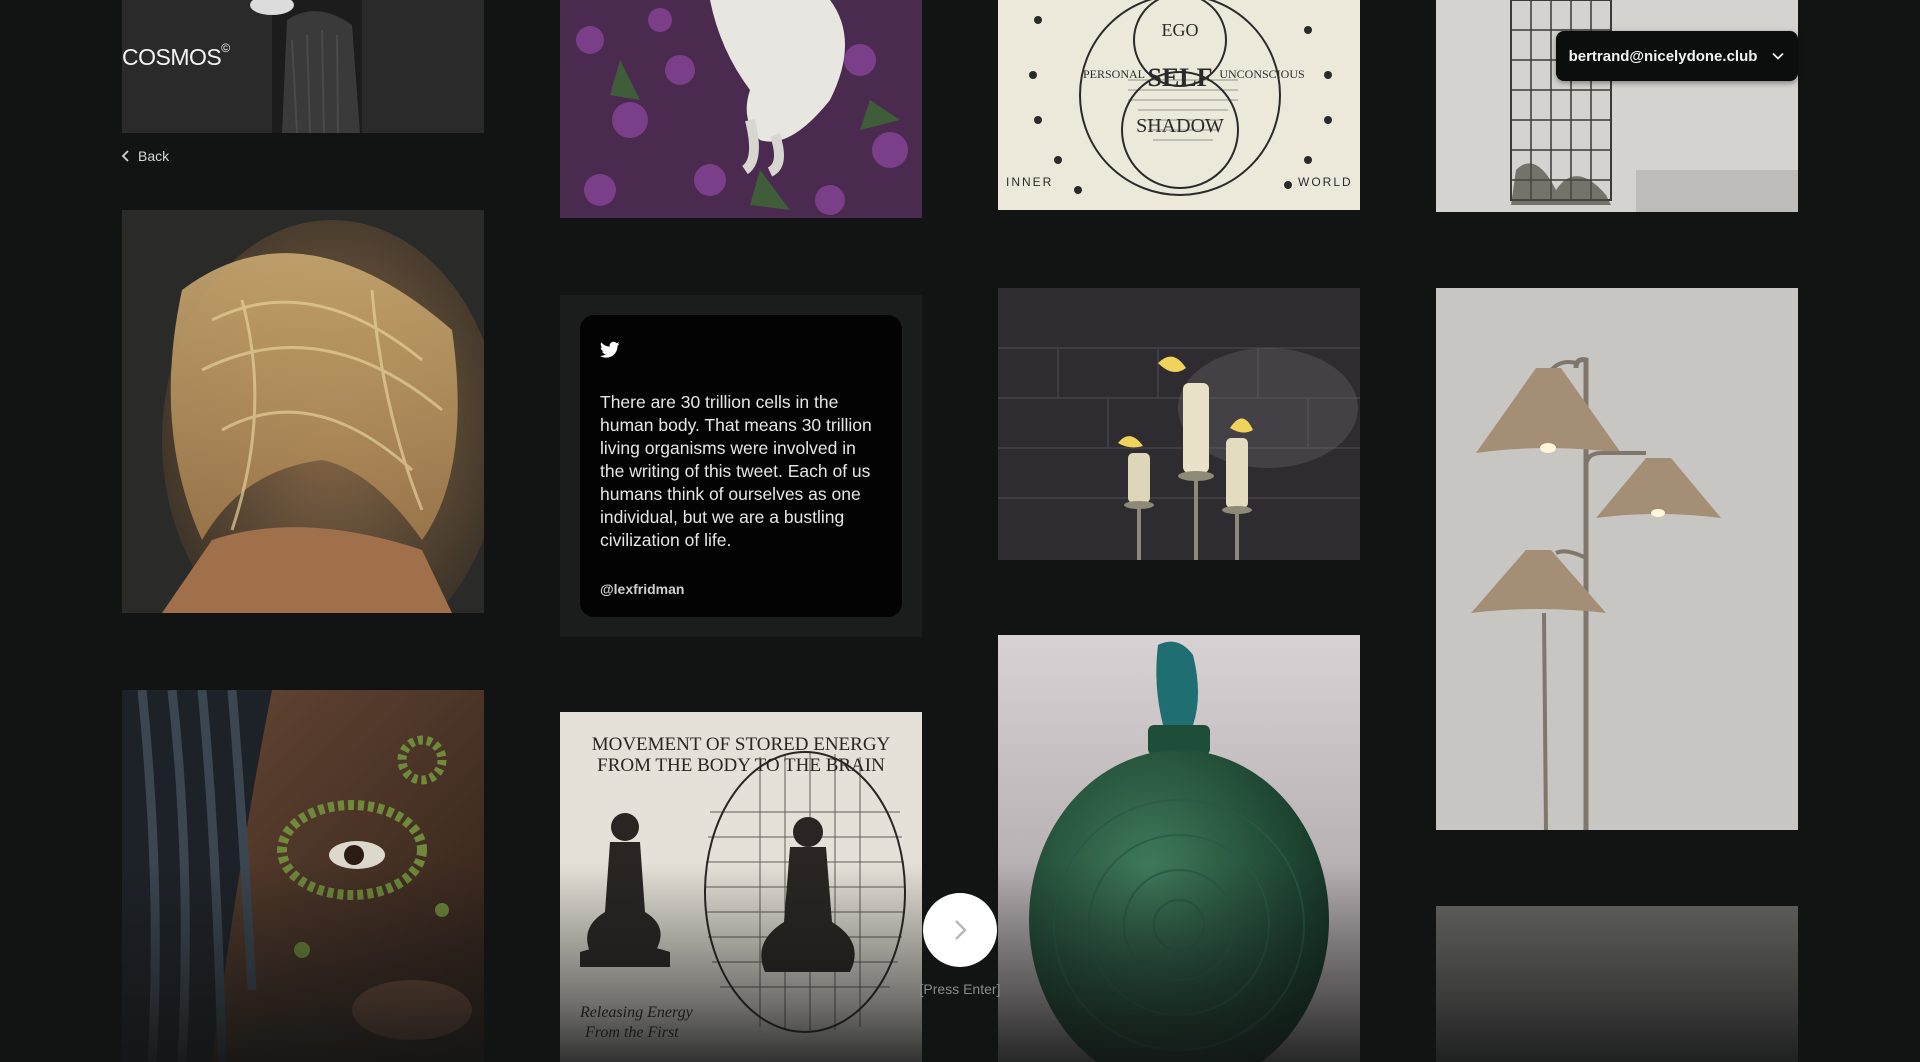 The width and height of the screenshot is (1920, 1062). I want to click on diagram-unconscious-label: UNCONSCIOUS, so click(1261, 74).